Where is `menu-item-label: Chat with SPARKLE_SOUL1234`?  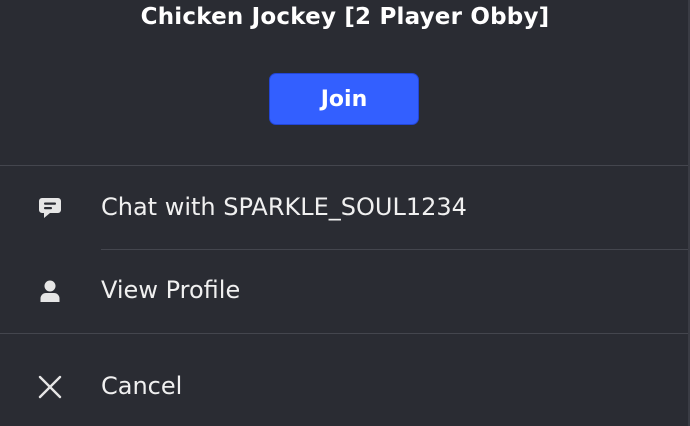
menu-item-label: Chat with SPARKLE_SOUL1234 is located at coordinates (284, 207).